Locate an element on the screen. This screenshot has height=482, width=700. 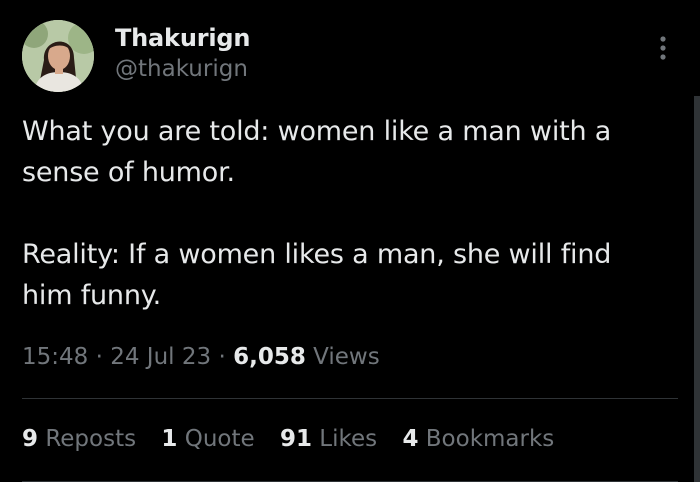
reposts-stat: 9 Reposts is located at coordinates (79, 439).